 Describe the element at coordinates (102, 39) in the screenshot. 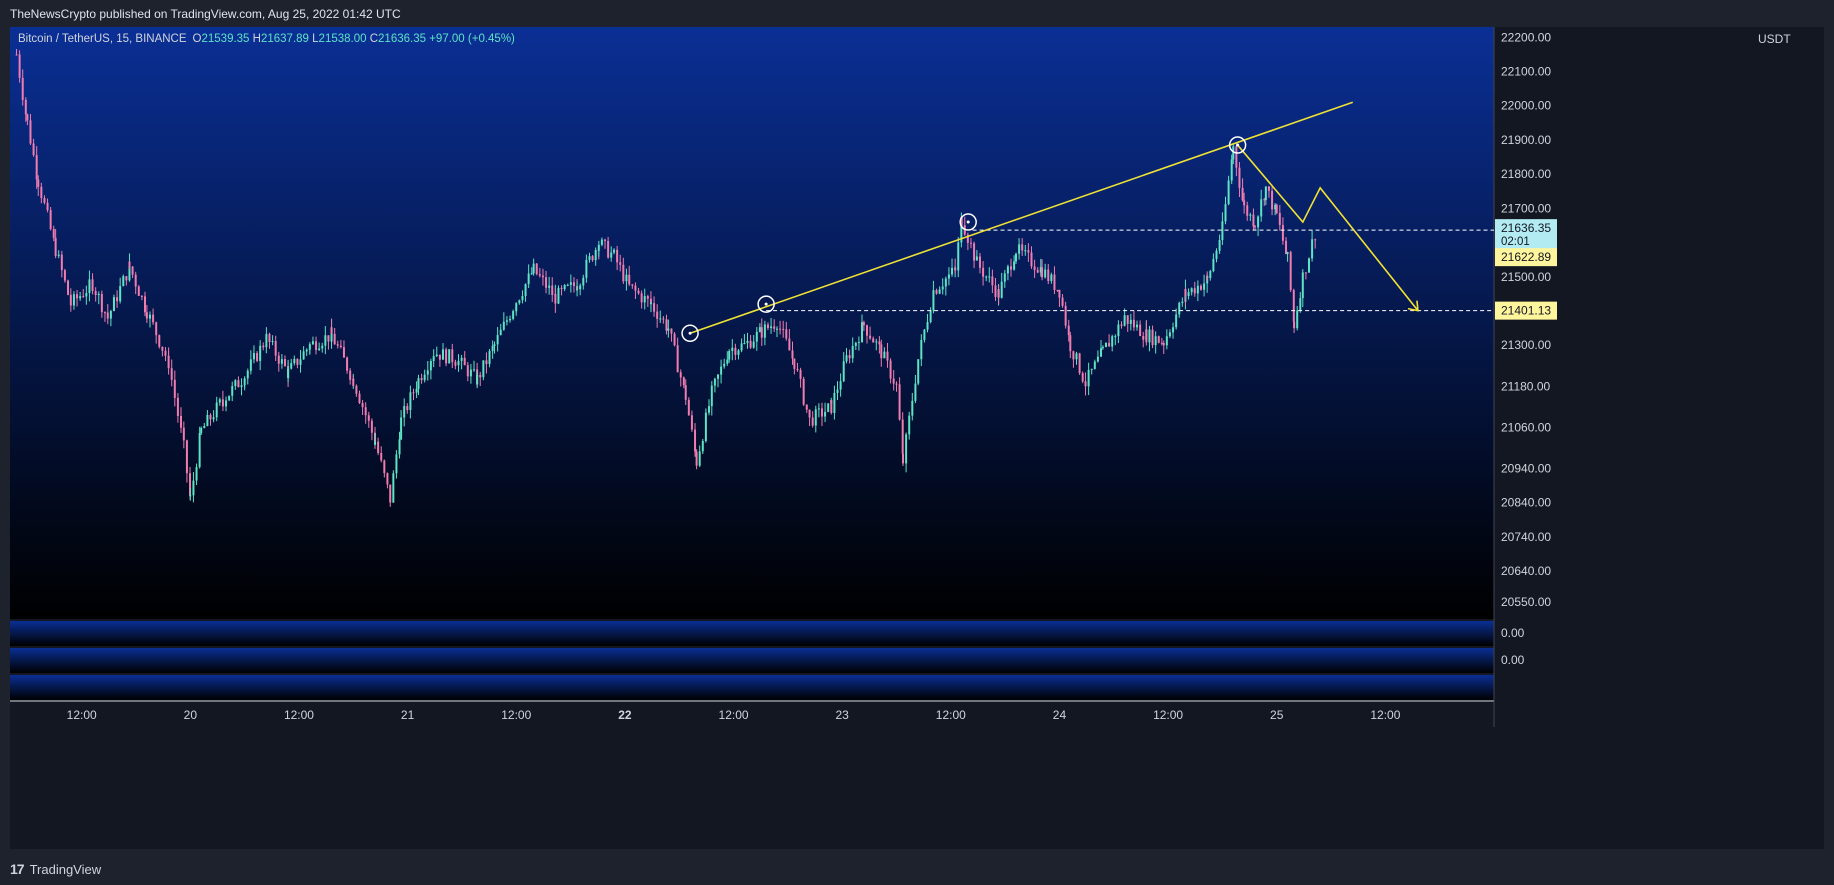

I see `symbol-name: Bitcoin / TetherUS, 15, BINANCE` at that location.